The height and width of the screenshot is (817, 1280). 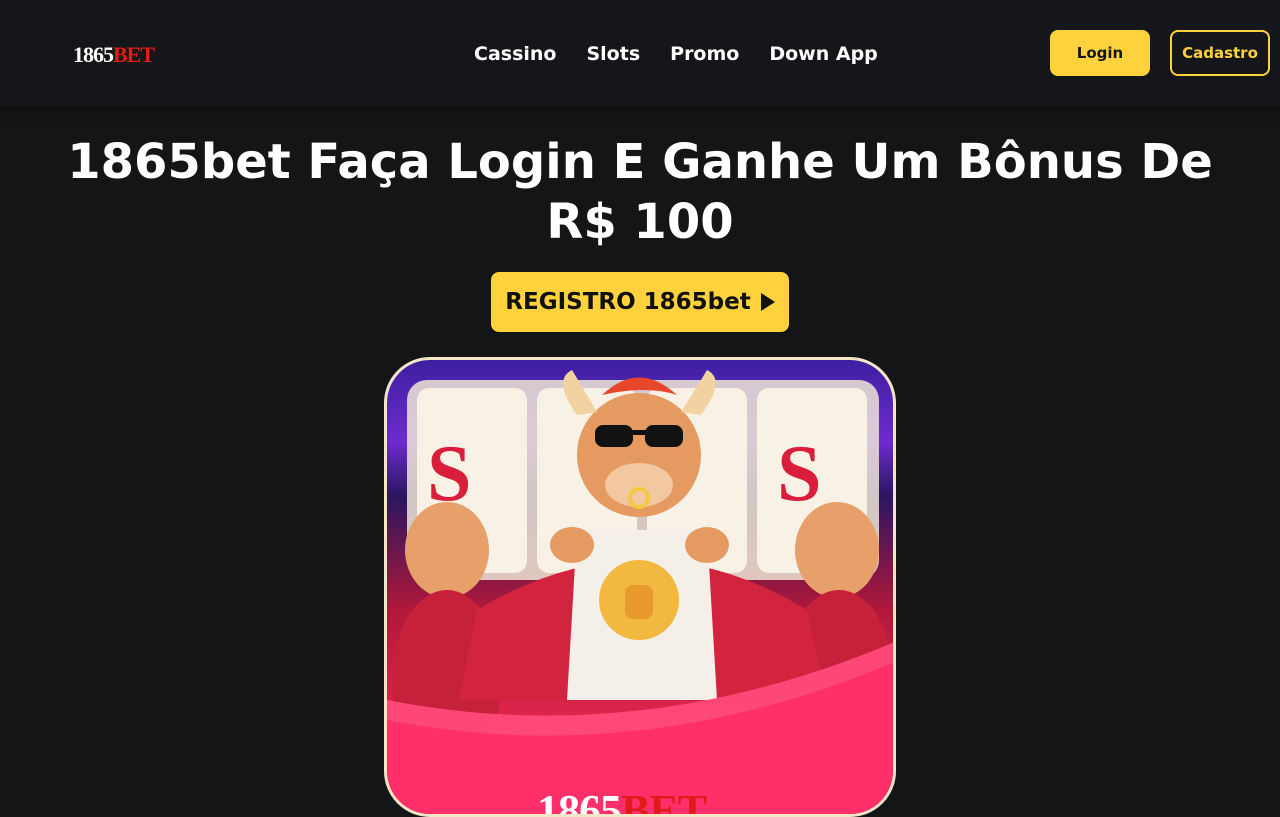 What do you see at coordinates (613, 54) in the screenshot?
I see `nav-item-slots: Slots` at bounding box center [613, 54].